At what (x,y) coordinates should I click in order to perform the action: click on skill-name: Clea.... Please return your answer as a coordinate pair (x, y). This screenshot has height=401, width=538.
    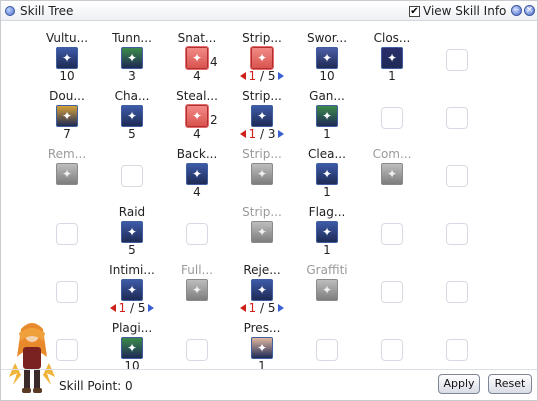
    Looking at the image, I should click on (327, 154).